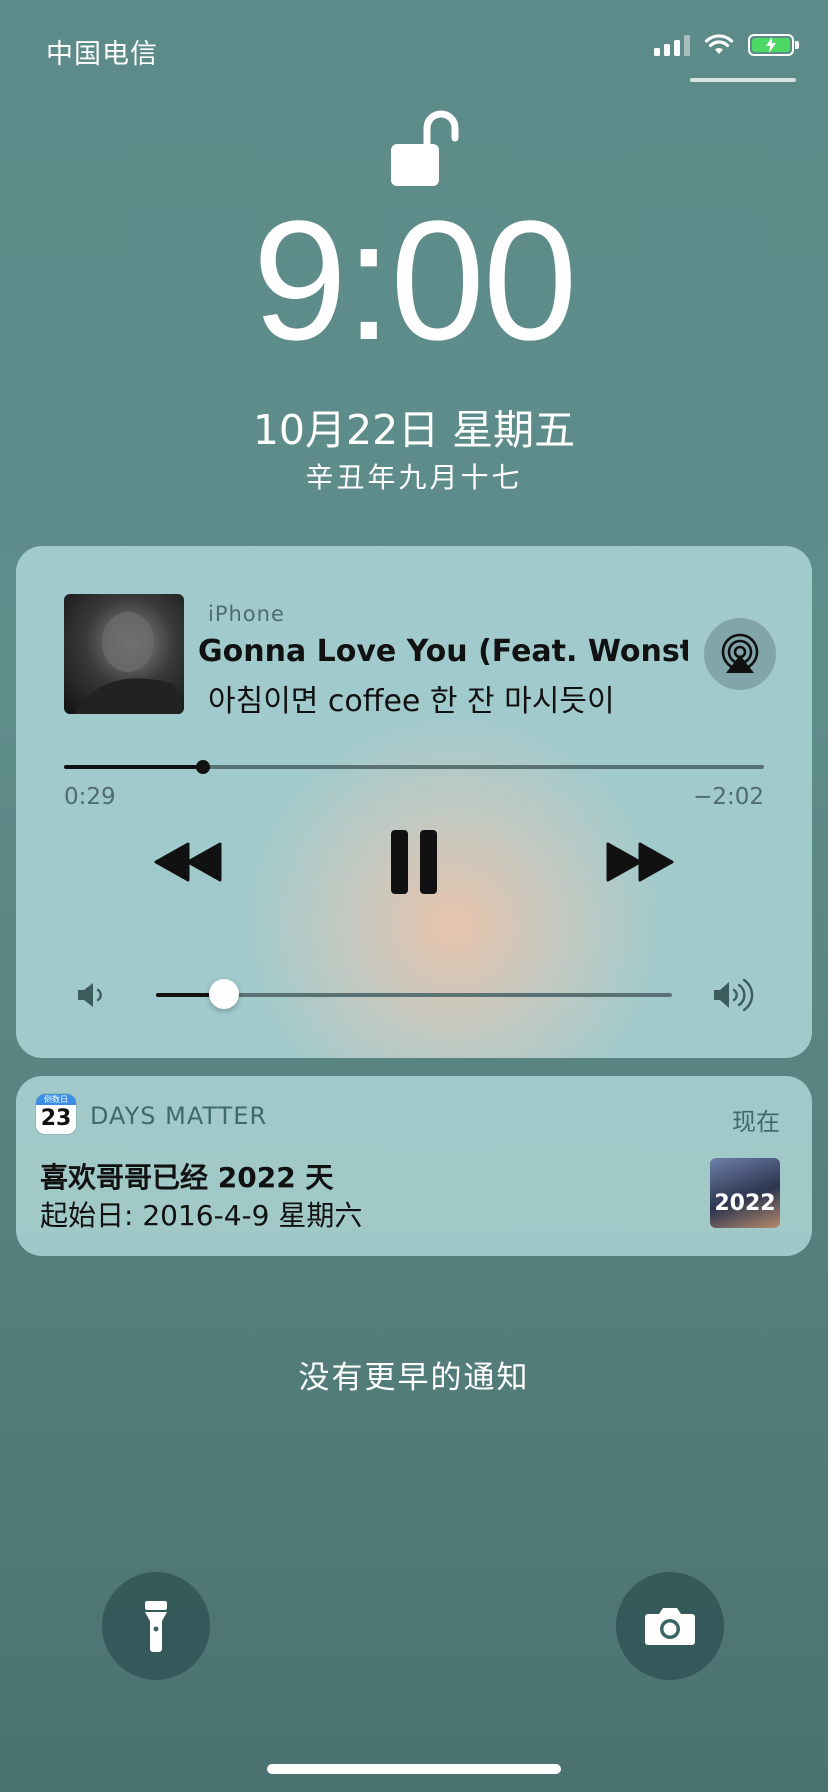 Image resolution: width=828 pixels, height=1792 pixels. Describe the element at coordinates (414, 477) in the screenshot. I see `lunar-date-label: 辛丑年九月十七` at that location.